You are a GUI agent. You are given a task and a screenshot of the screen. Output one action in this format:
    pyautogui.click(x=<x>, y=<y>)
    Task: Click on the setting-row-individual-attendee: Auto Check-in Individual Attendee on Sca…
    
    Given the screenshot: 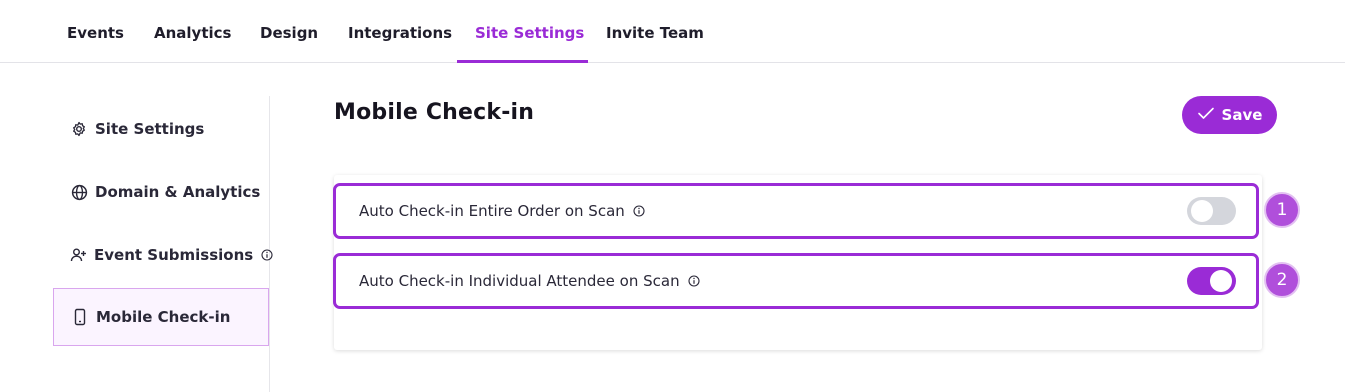 What is the action you would take?
    pyautogui.click(x=796, y=281)
    